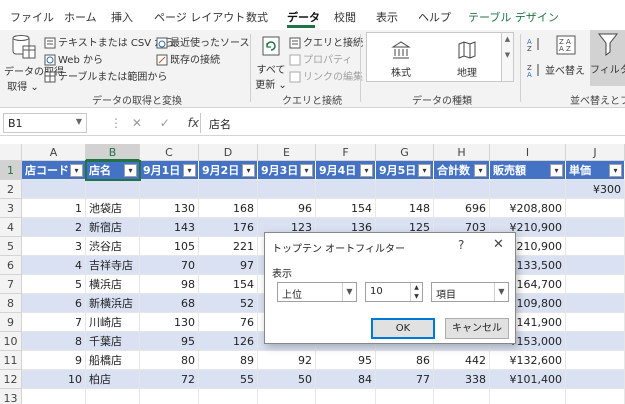 Image resolution: width=625 pixels, height=404 pixels. I want to click on table-cell: 6, so click(54, 303).